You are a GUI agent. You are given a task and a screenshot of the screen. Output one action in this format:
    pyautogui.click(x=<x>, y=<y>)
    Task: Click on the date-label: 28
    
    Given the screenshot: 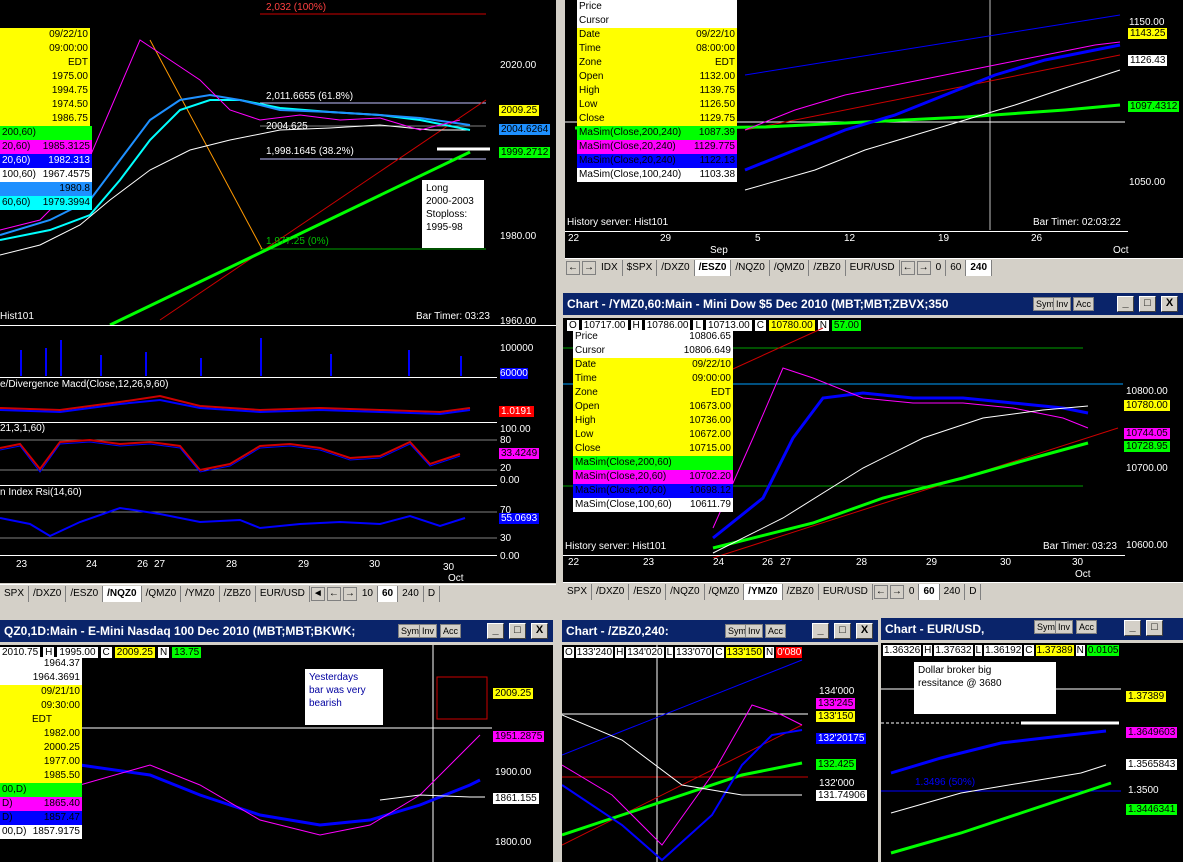 What is the action you would take?
    pyautogui.click(x=862, y=562)
    